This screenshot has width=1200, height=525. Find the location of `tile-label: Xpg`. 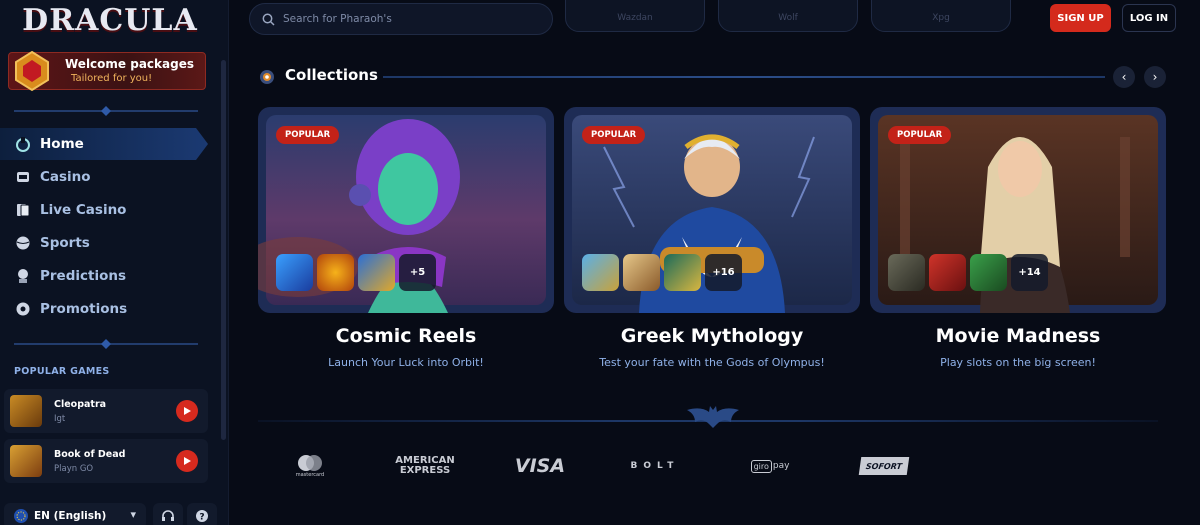

tile-label: Xpg is located at coordinates (941, 18).